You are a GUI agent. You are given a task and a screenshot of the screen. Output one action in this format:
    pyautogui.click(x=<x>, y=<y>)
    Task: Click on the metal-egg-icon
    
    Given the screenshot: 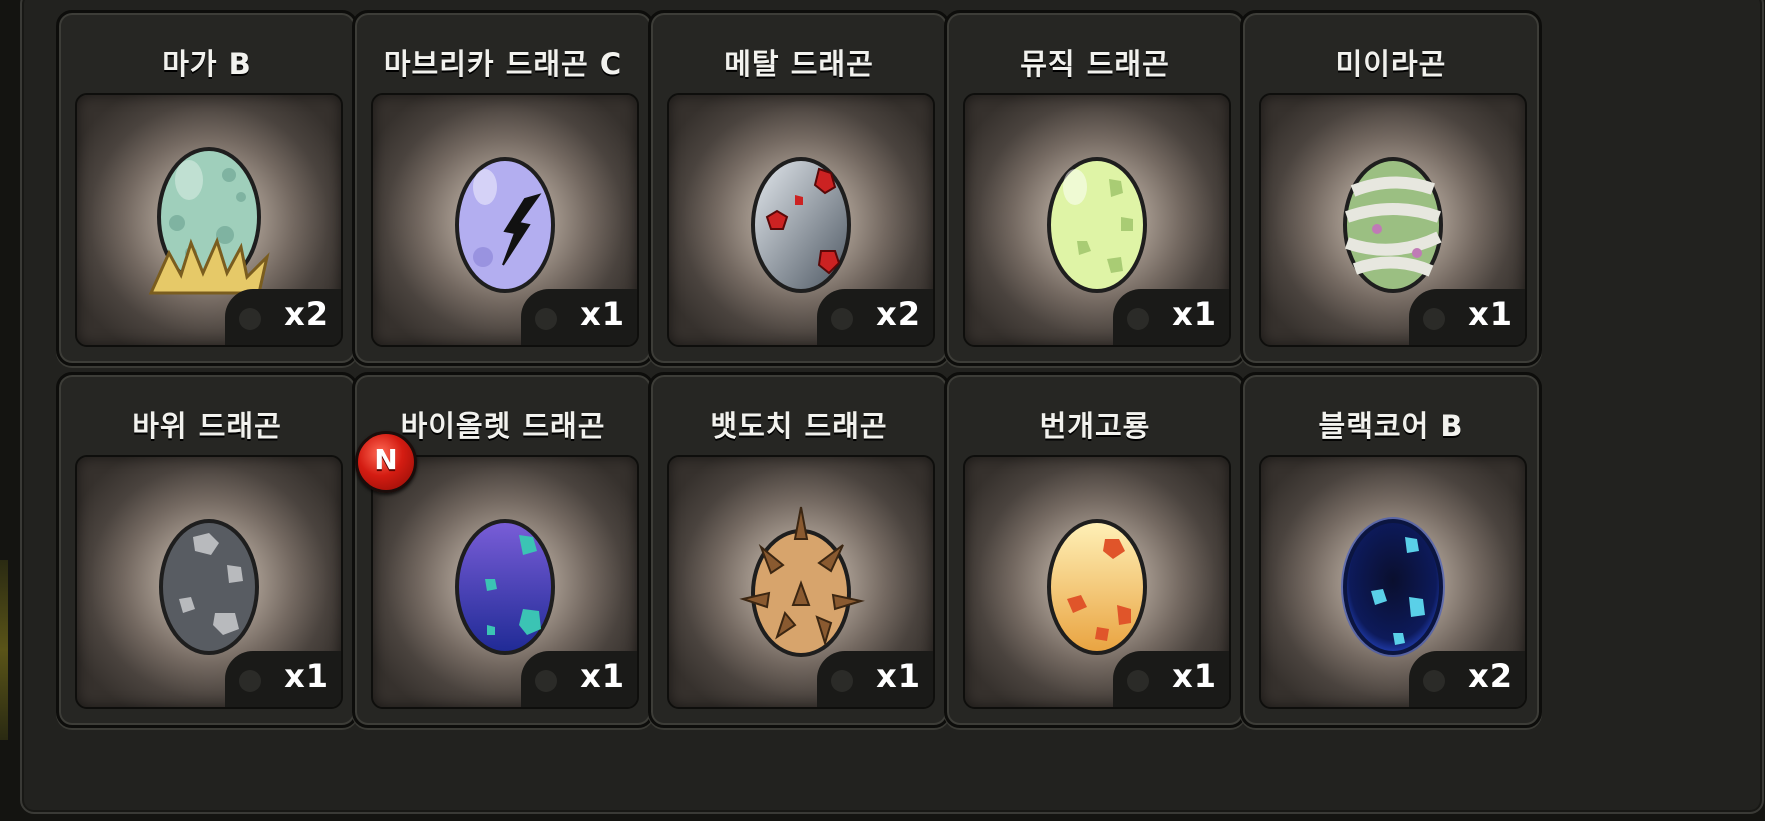 What is the action you would take?
    pyautogui.click(x=801, y=225)
    